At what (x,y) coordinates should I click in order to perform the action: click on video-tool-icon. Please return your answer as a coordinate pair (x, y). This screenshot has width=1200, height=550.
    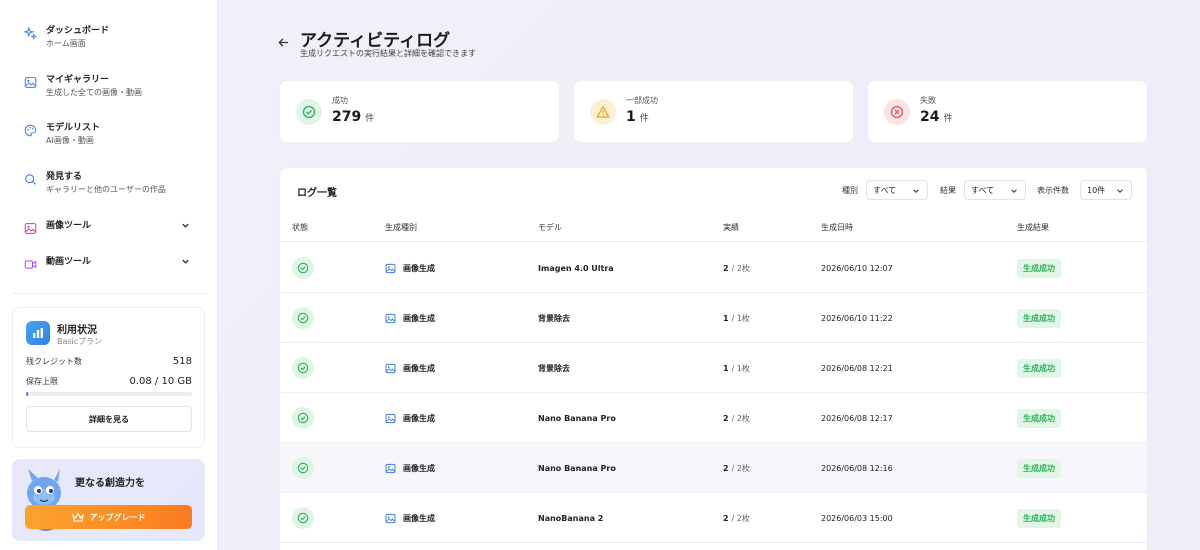
    Looking at the image, I should click on (30, 264).